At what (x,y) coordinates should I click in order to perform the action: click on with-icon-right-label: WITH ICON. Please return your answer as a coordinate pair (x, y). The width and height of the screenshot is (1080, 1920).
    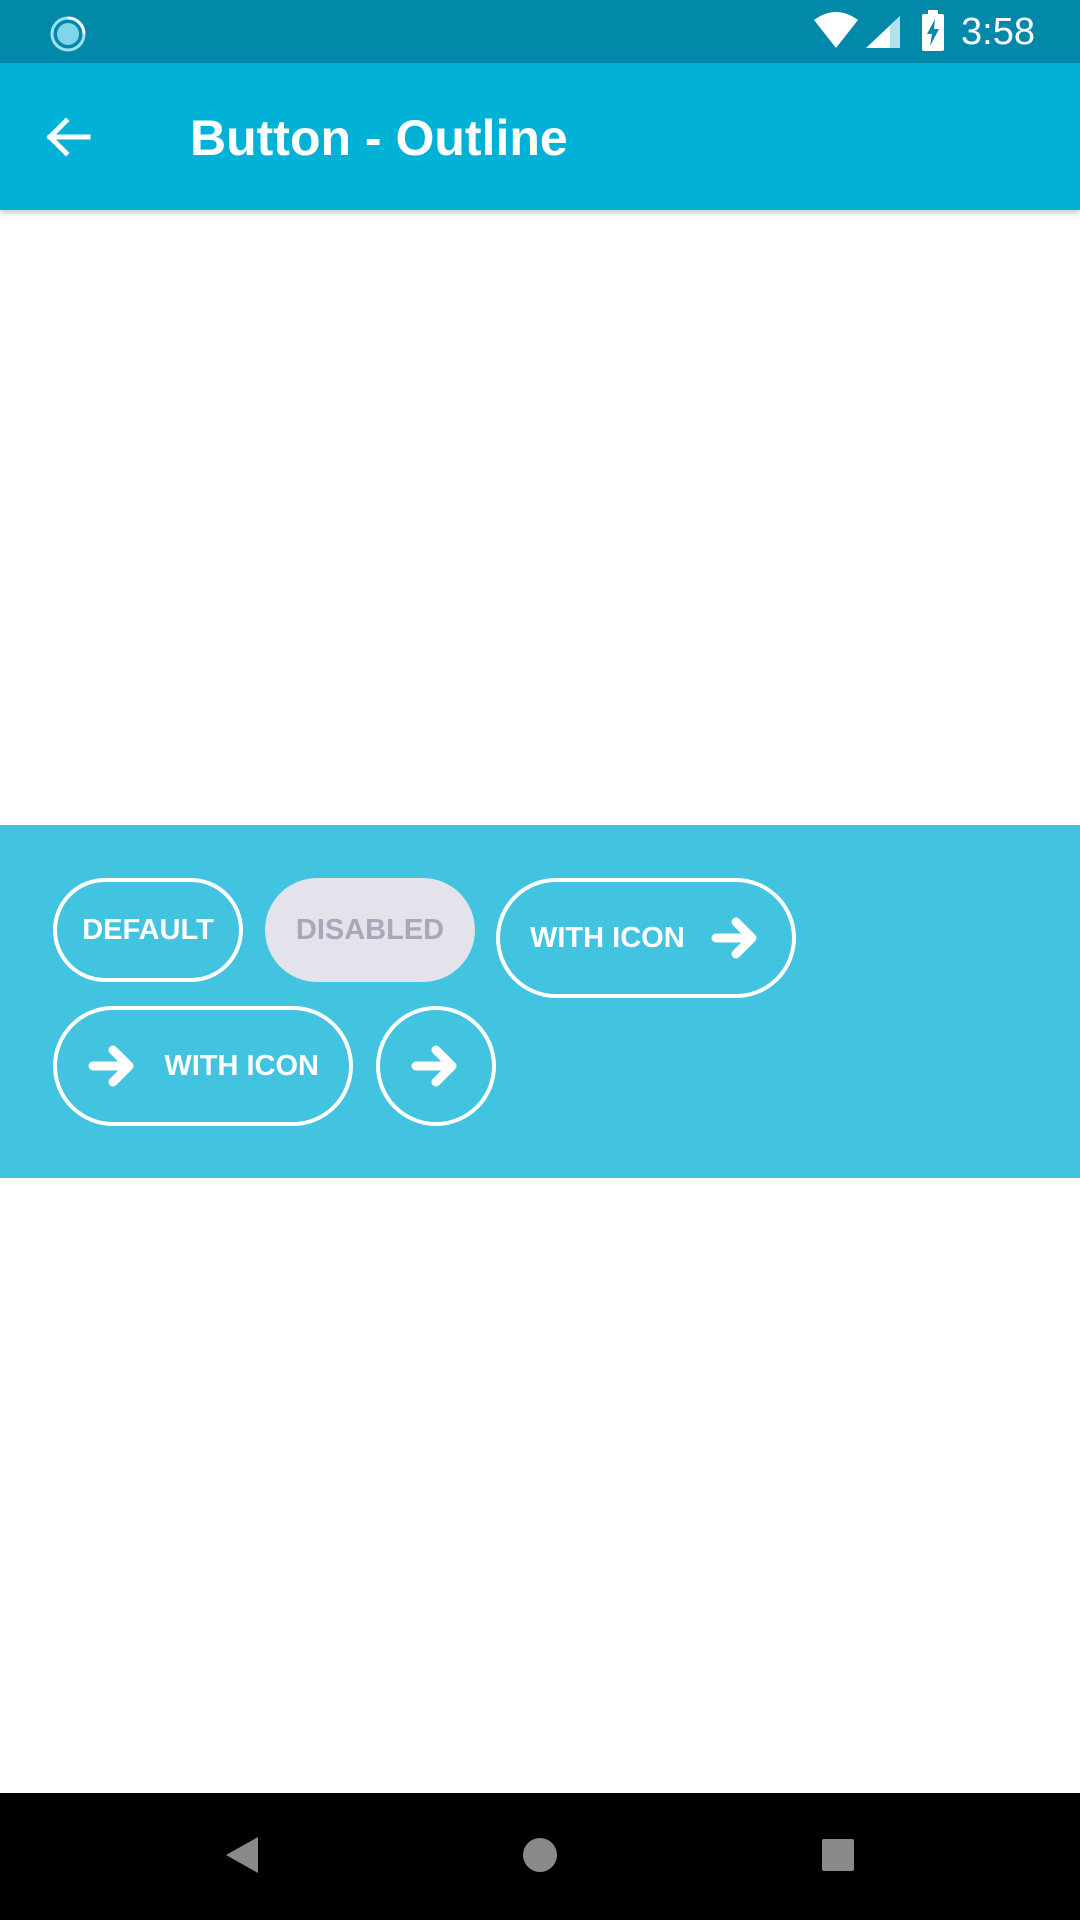
    Looking at the image, I should click on (607, 937).